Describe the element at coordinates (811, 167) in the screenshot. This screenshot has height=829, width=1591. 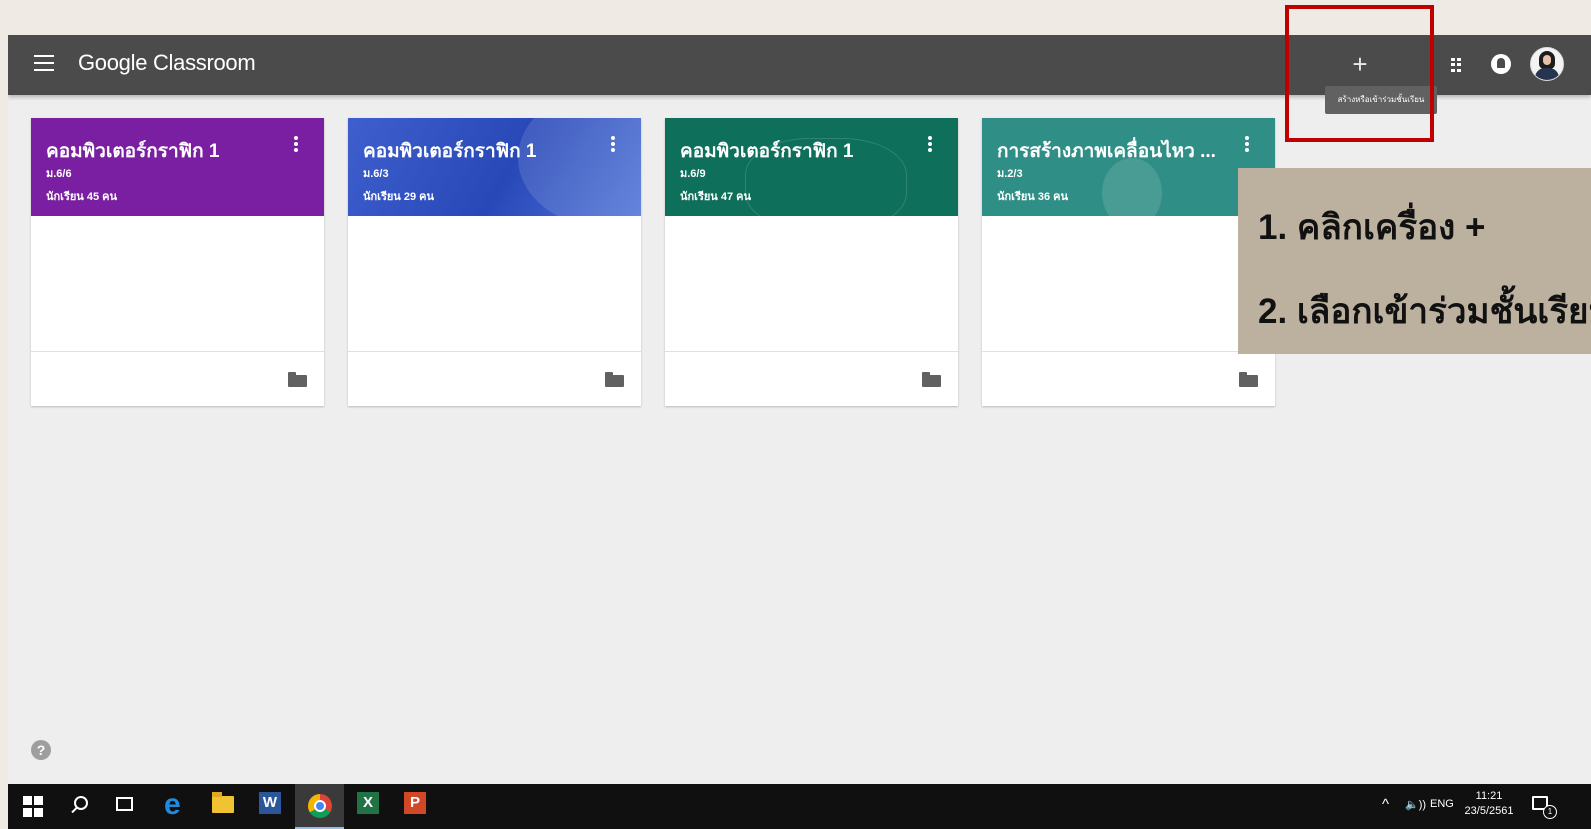
I see `class-card-header: คอมพิวเตอร์กราฟิก 1 ม.6/9 นักเรียน 47 คน` at that location.